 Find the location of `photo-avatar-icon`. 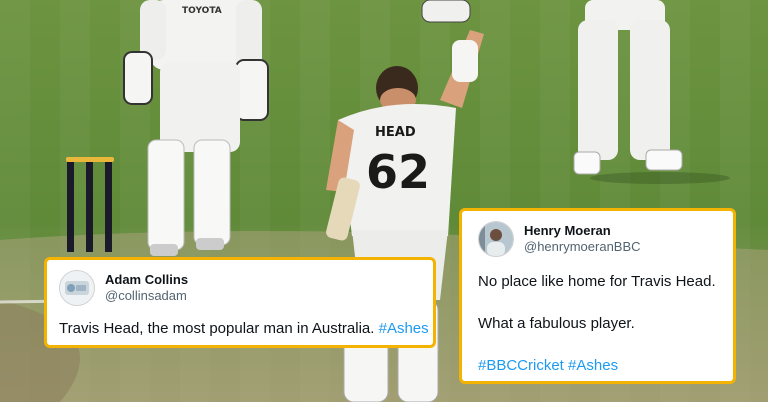

photo-avatar-icon is located at coordinates (496, 239).